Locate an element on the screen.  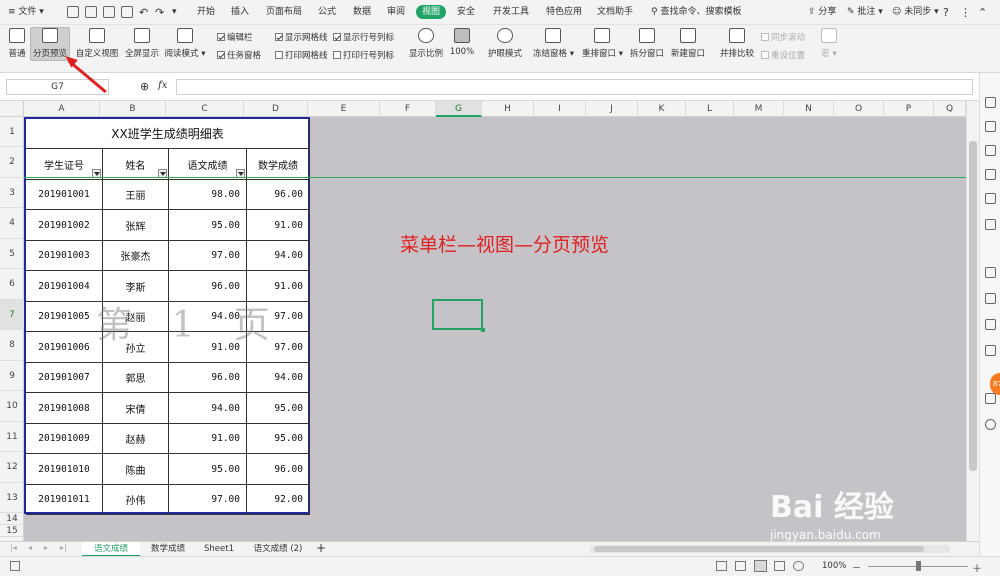
normal-view-status-icon is located at coordinates (721, 566).